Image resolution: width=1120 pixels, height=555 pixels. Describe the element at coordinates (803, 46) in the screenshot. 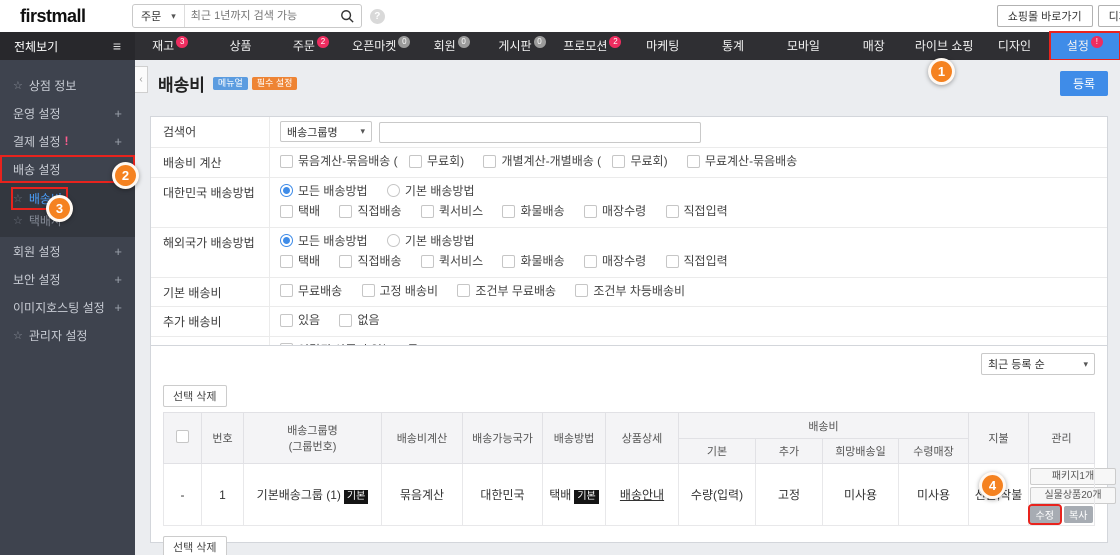

I see `nav-item-mobile: 모바일` at that location.